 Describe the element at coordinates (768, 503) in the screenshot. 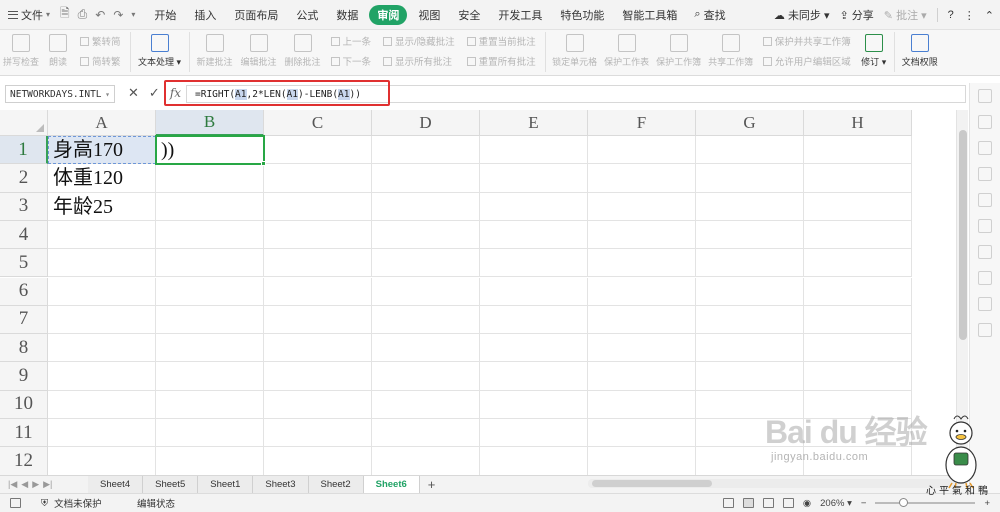

I see `page-break-view-icon` at that location.